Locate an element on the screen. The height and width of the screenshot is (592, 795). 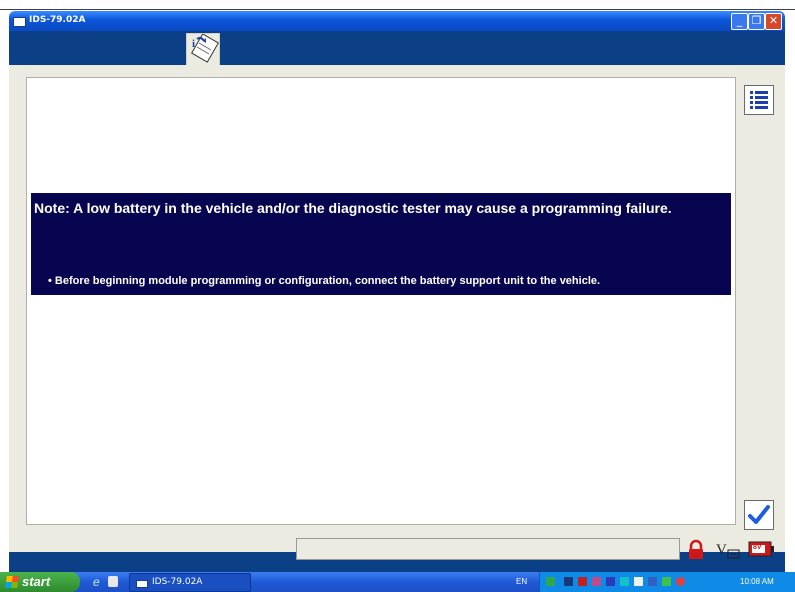
tray-display-icon is located at coordinates (624, 581).